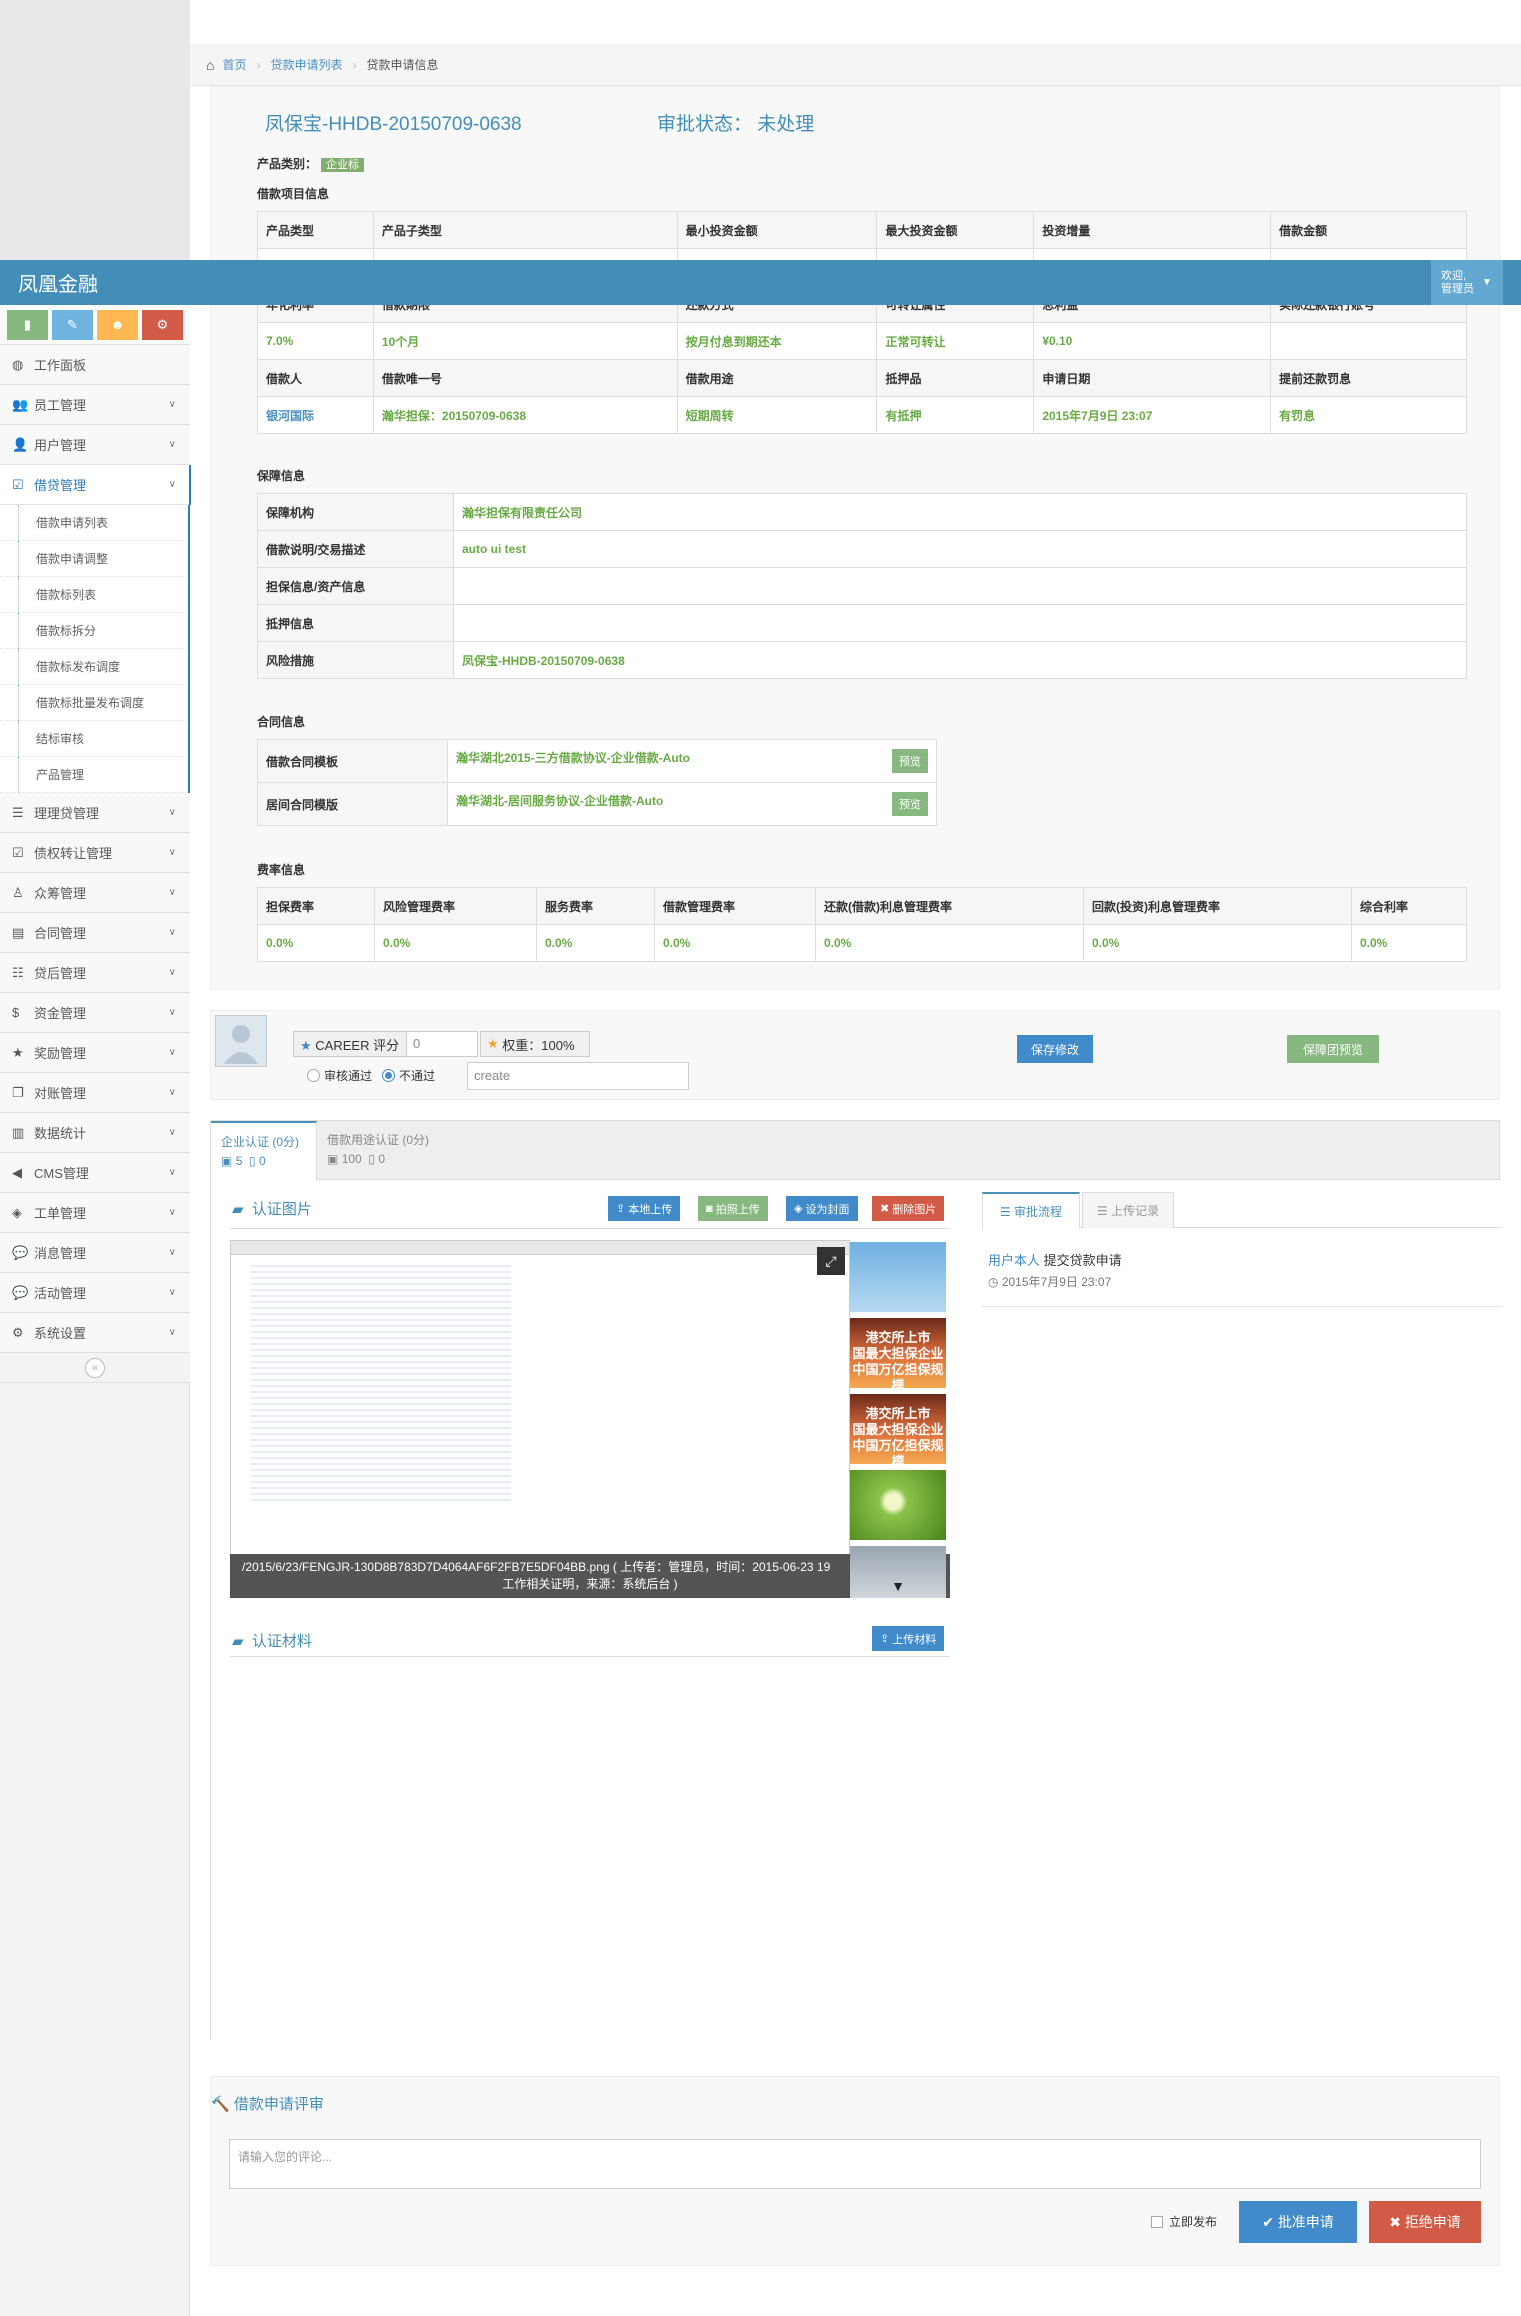 This screenshot has width=1521, height=2316. What do you see at coordinates (94, 739) in the screenshot?
I see `submenu-item: 结标审核` at bounding box center [94, 739].